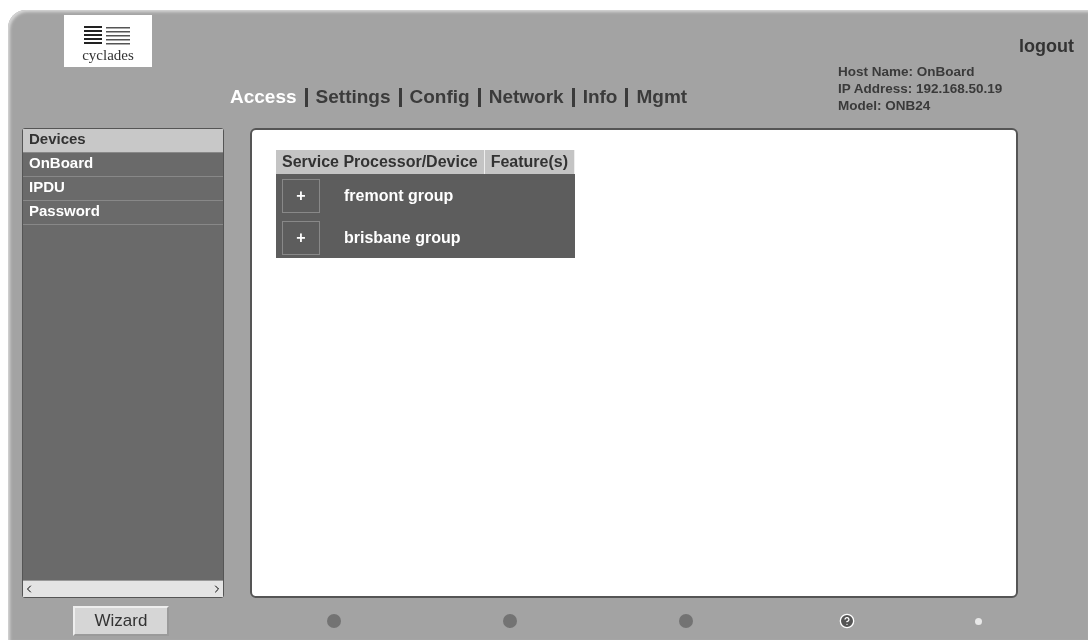 The image size is (1088, 640). Describe the element at coordinates (847, 621) in the screenshot. I see `help-icon` at that location.